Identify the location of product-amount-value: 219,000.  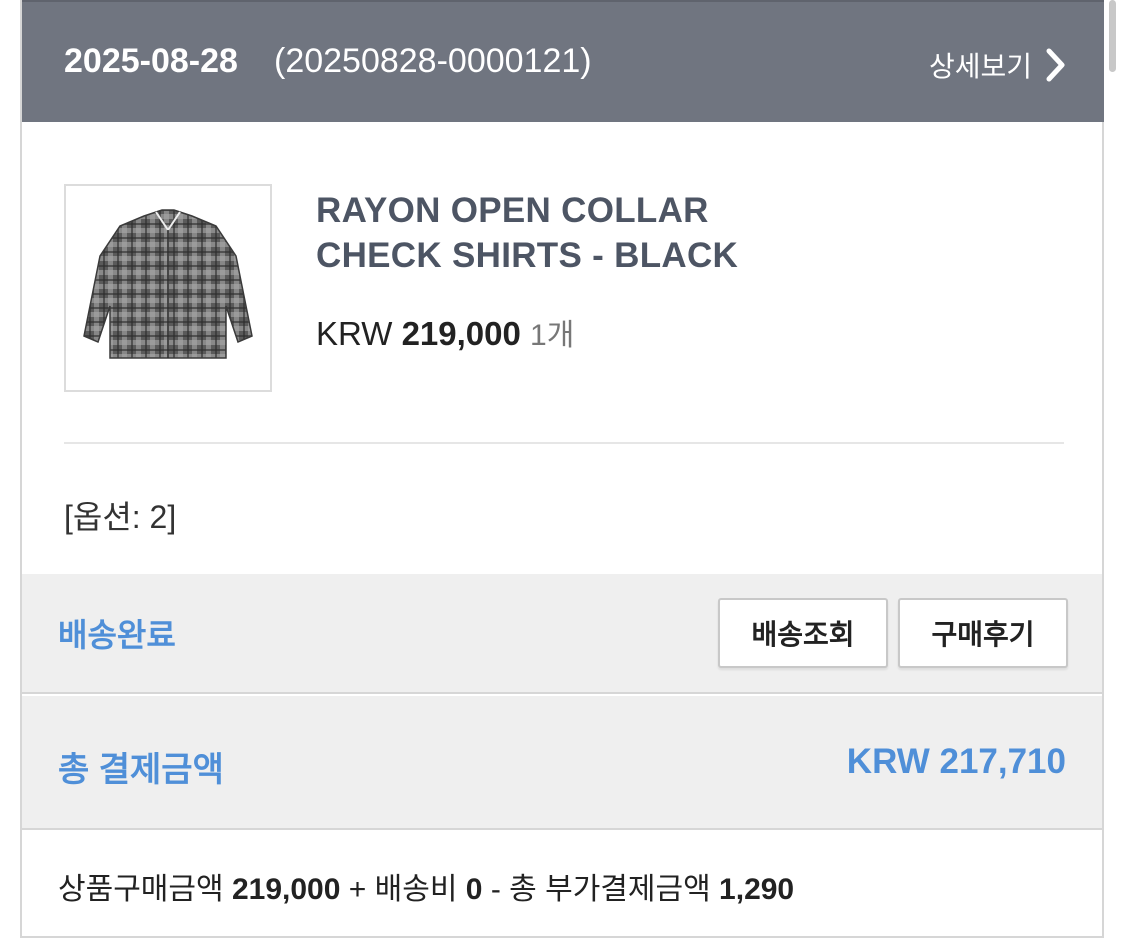
(286, 889).